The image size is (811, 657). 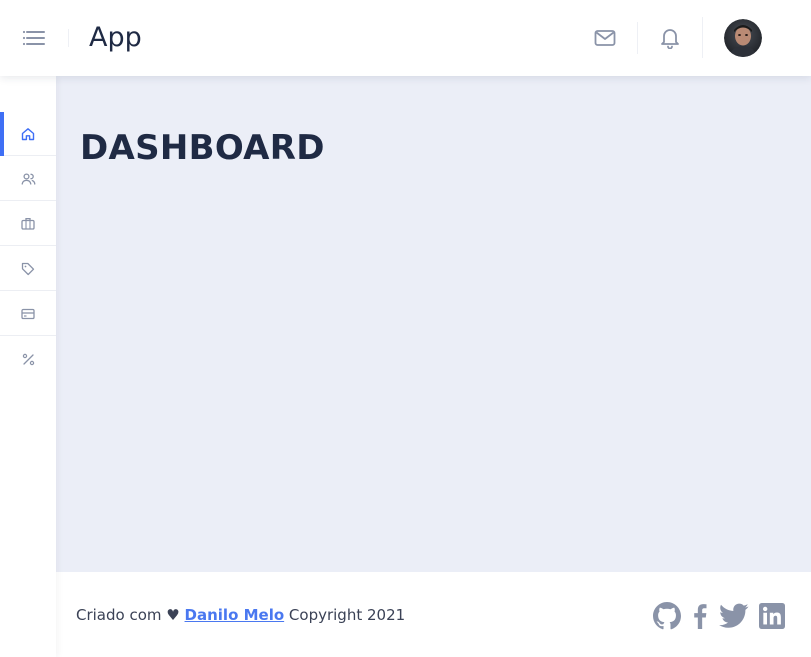 I want to click on top-header: App, so click(x=405, y=38).